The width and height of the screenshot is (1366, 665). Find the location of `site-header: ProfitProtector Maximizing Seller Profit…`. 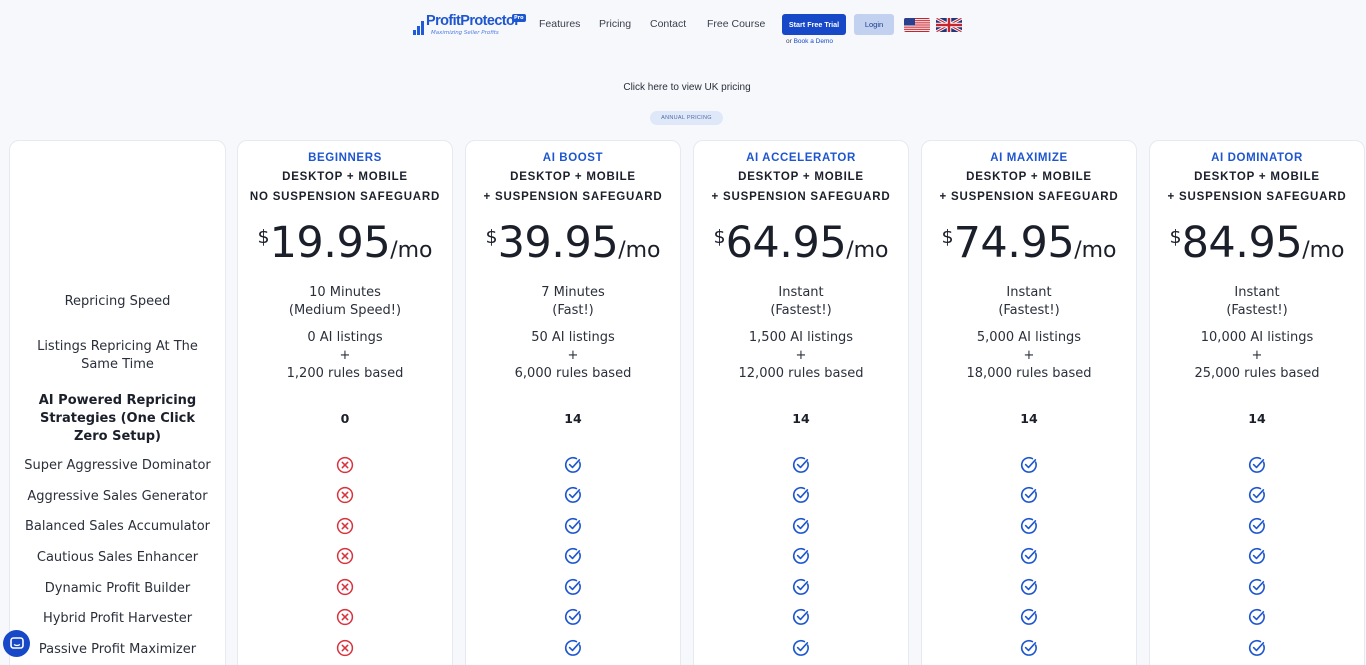

site-header: ProfitProtector Maximizing Seller Profit… is located at coordinates (683, 30).